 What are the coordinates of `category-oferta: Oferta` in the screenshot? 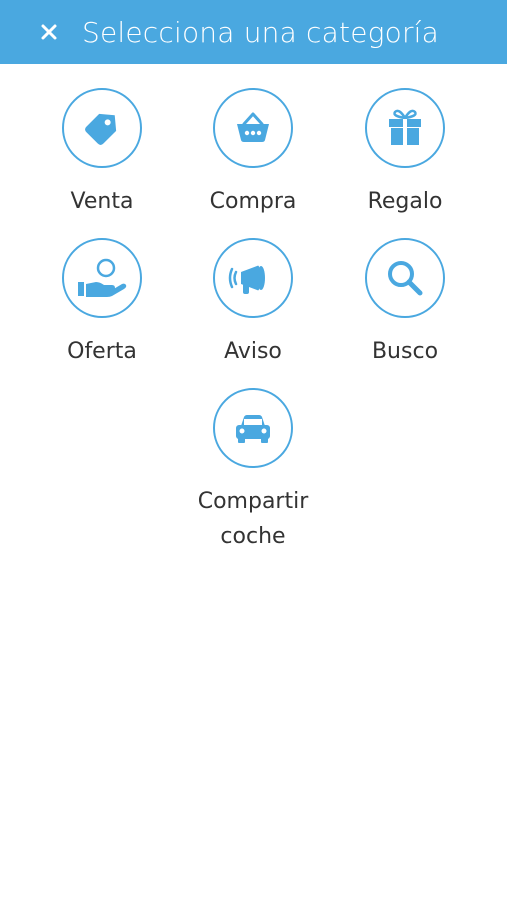 It's located at (102, 303).